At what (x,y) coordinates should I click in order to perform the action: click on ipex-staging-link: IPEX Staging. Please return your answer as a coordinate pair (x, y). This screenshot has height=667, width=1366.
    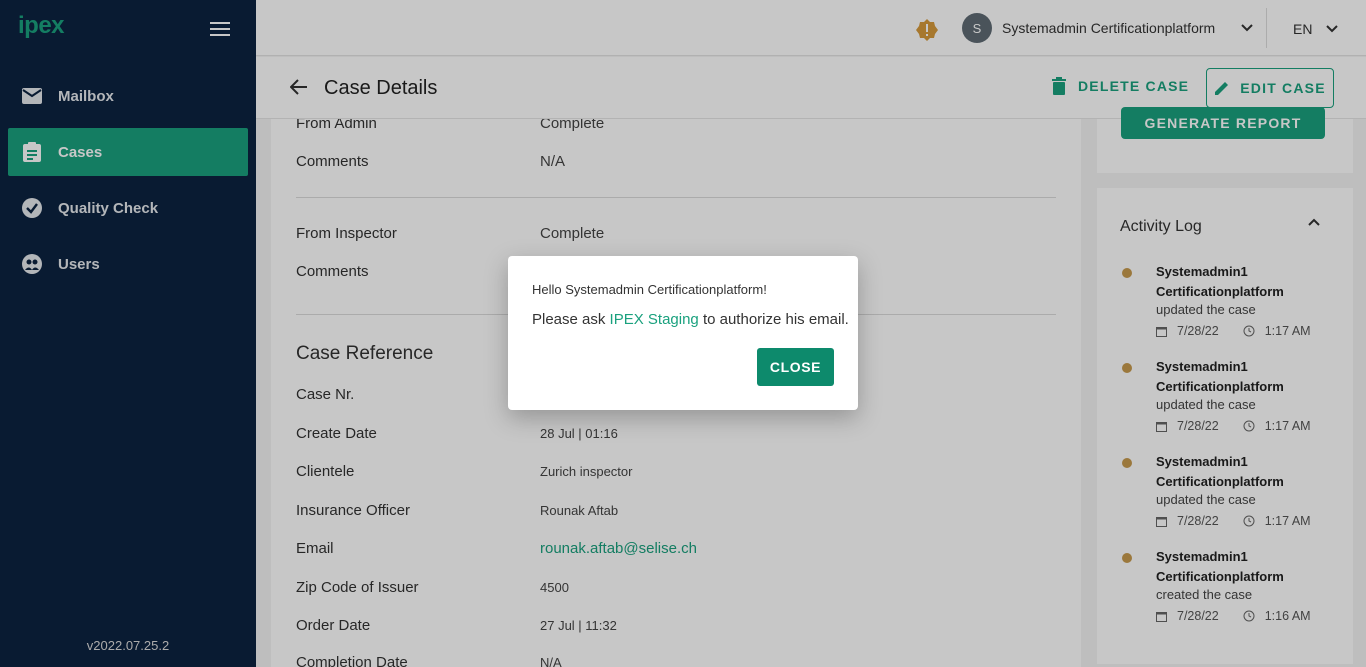
    Looking at the image, I should click on (654, 319).